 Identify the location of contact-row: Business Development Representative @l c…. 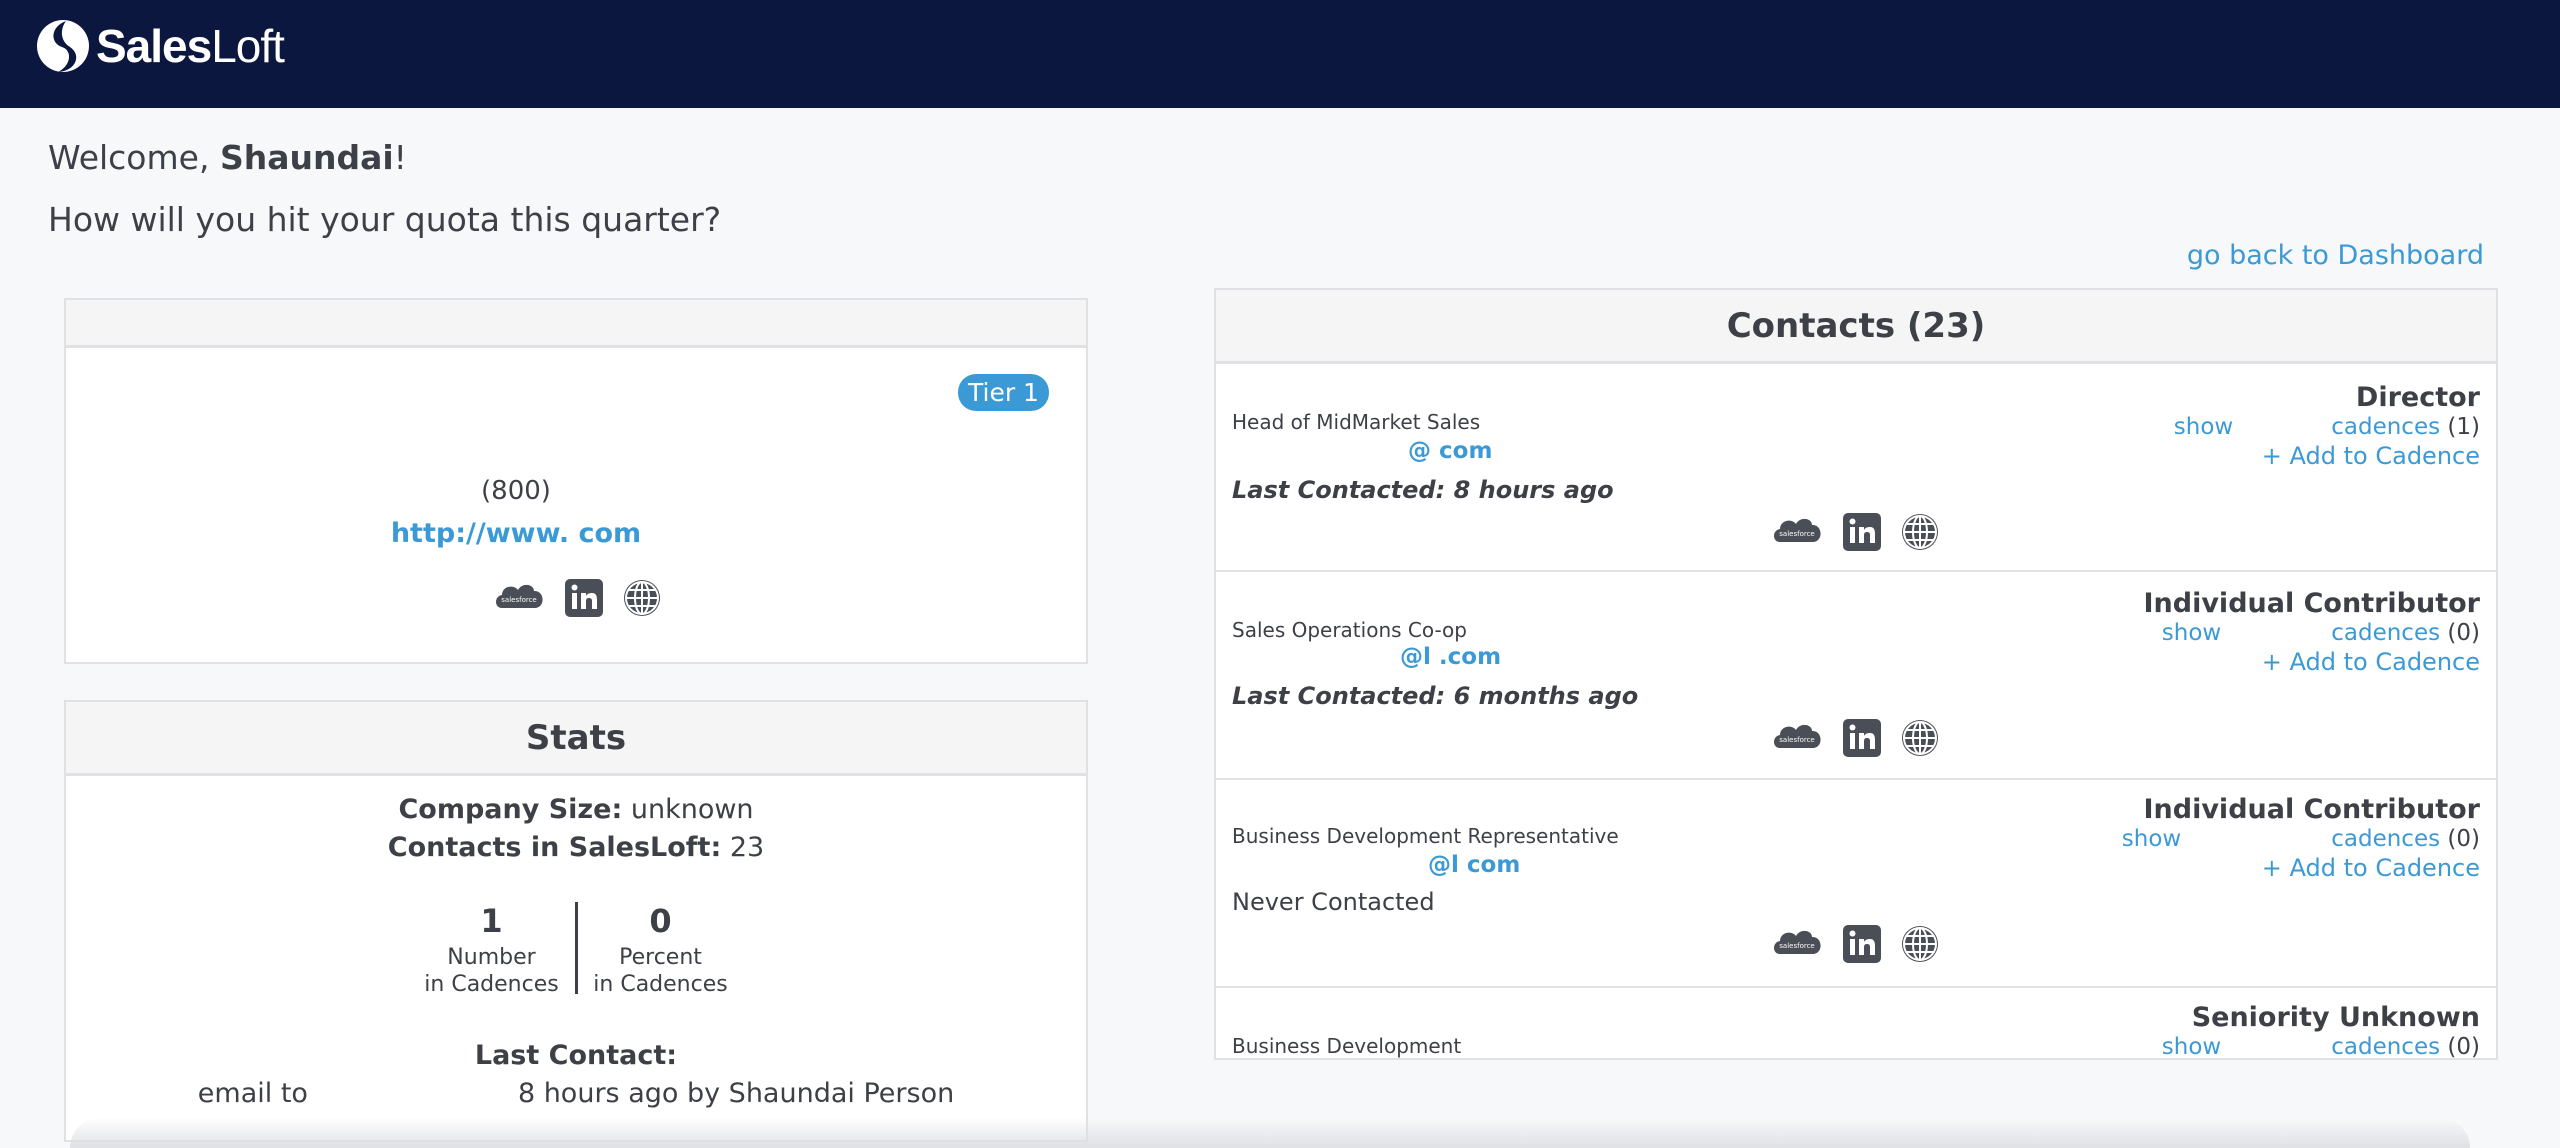
(1856, 885).